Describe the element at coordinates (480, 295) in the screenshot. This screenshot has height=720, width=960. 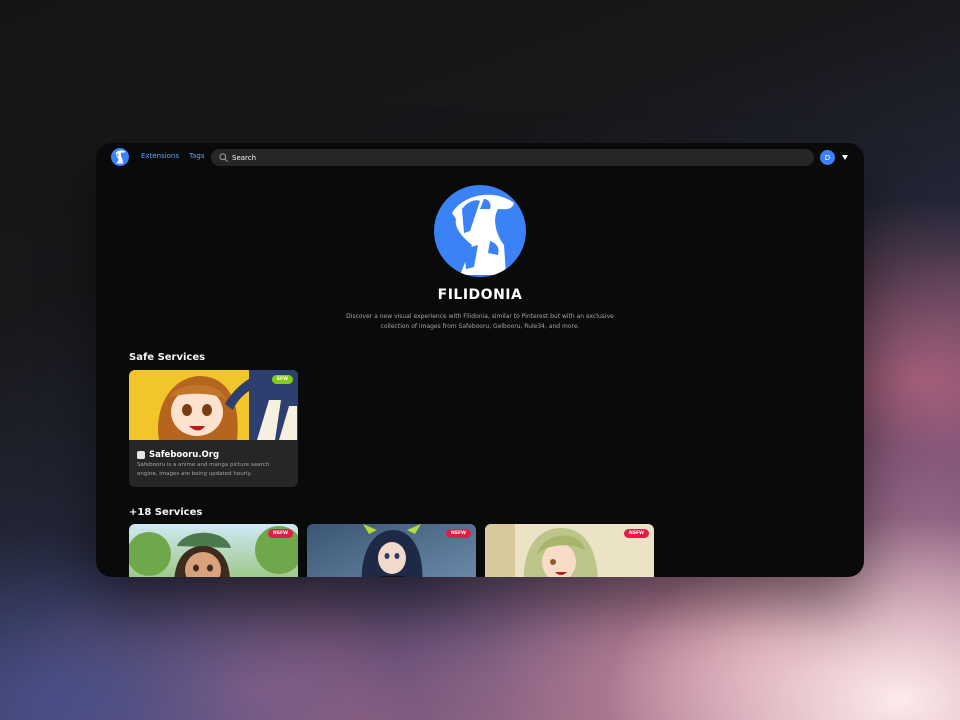
I see `brand-title: FILIDONIA` at that location.